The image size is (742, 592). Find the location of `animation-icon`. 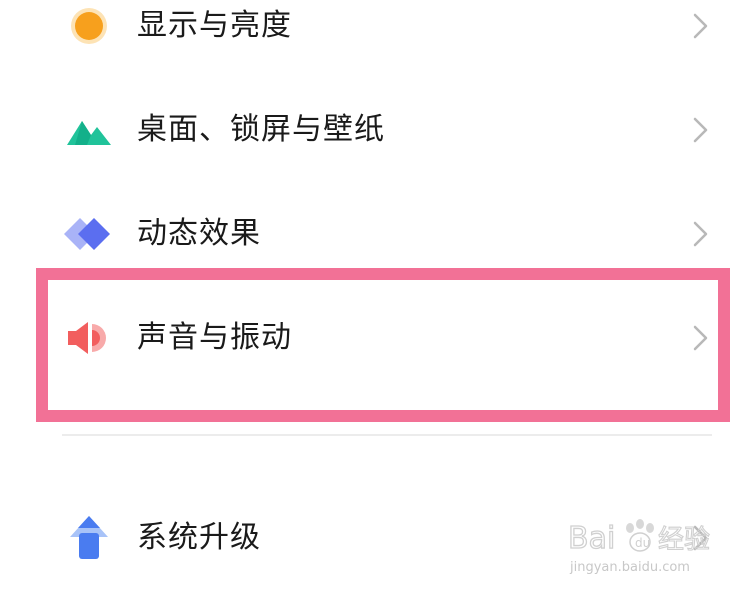

animation-icon is located at coordinates (89, 234).